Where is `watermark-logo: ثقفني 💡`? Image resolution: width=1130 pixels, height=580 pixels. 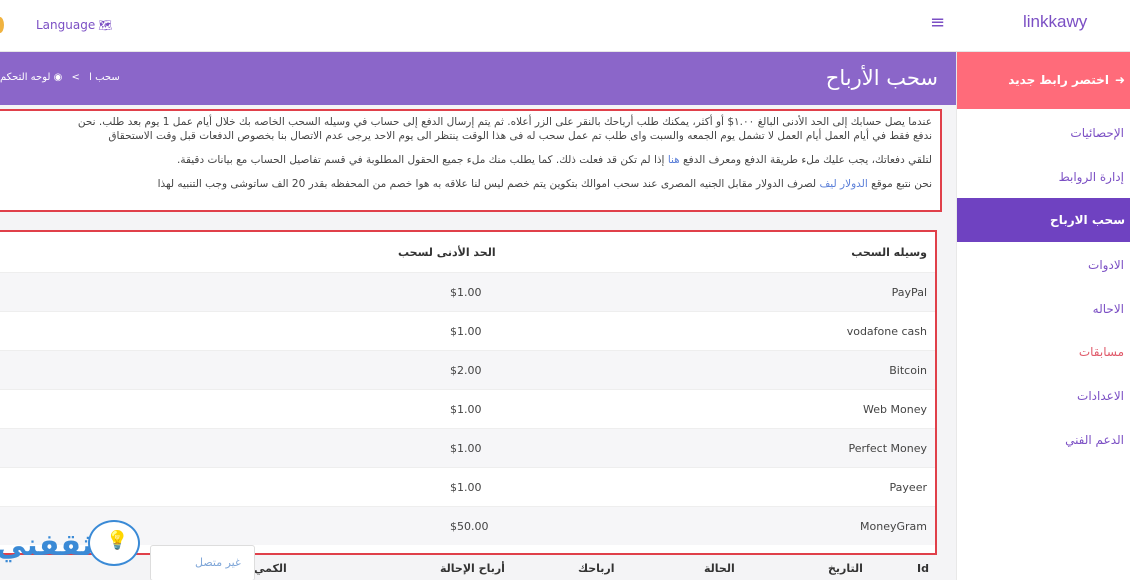
watermark-logo: ثقفني 💡 is located at coordinates (73, 550).